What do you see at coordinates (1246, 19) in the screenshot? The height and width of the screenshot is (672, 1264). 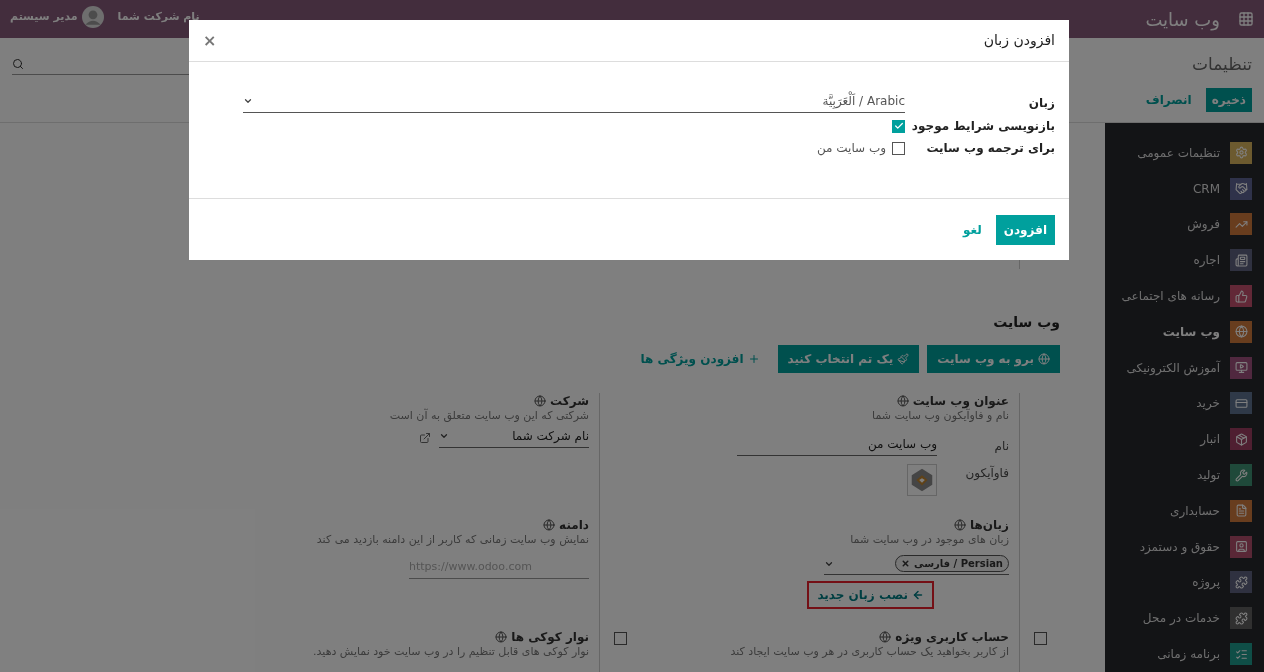 I see `apps-menu-icon` at bounding box center [1246, 19].